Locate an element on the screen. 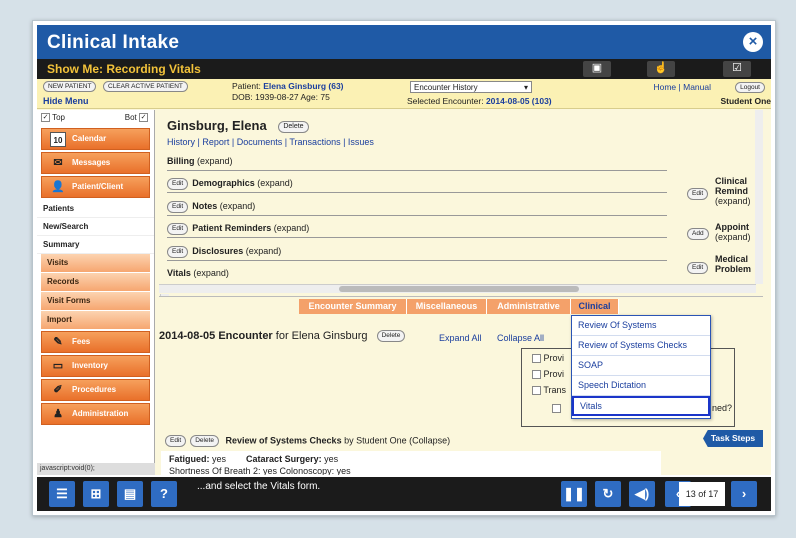 Image resolution: width=796 pixels, height=538 pixels. disclosures-edit-button: Edit is located at coordinates (178, 251).